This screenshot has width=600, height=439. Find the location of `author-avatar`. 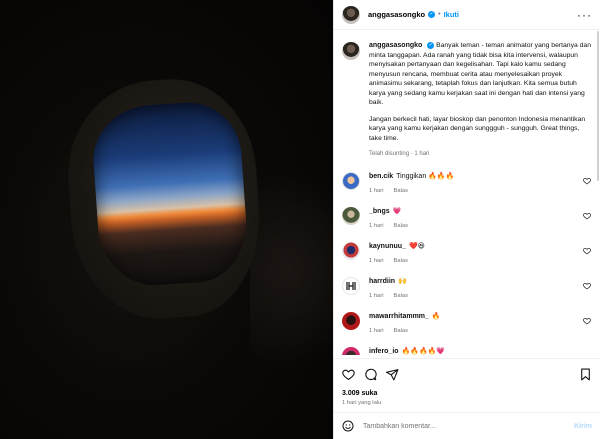

author-avatar is located at coordinates (351, 14).